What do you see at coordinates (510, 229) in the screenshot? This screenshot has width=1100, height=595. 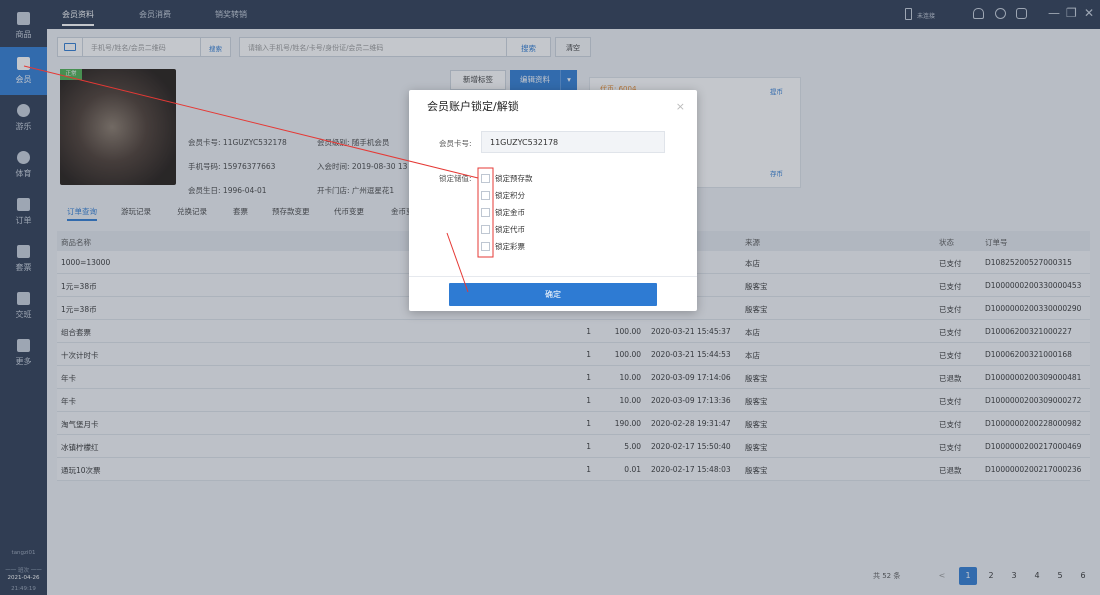 I see `checkbox-label: 锁定代币` at bounding box center [510, 229].